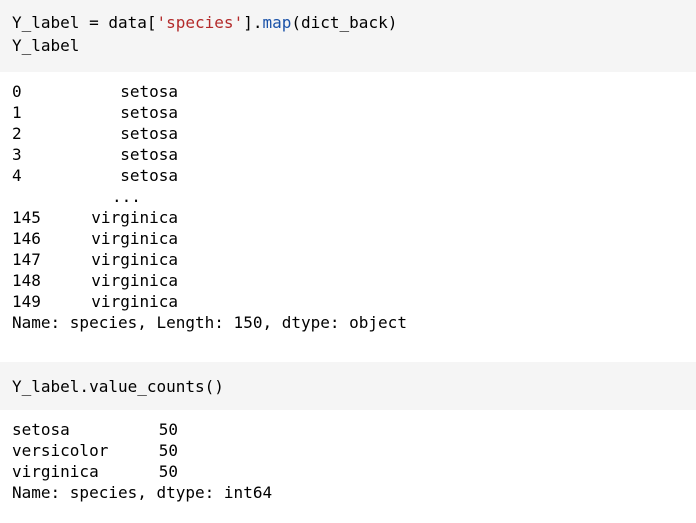 This screenshot has height=523, width=696. I want to click on series-footer: Name: species, dtype: int64, so click(142, 492).